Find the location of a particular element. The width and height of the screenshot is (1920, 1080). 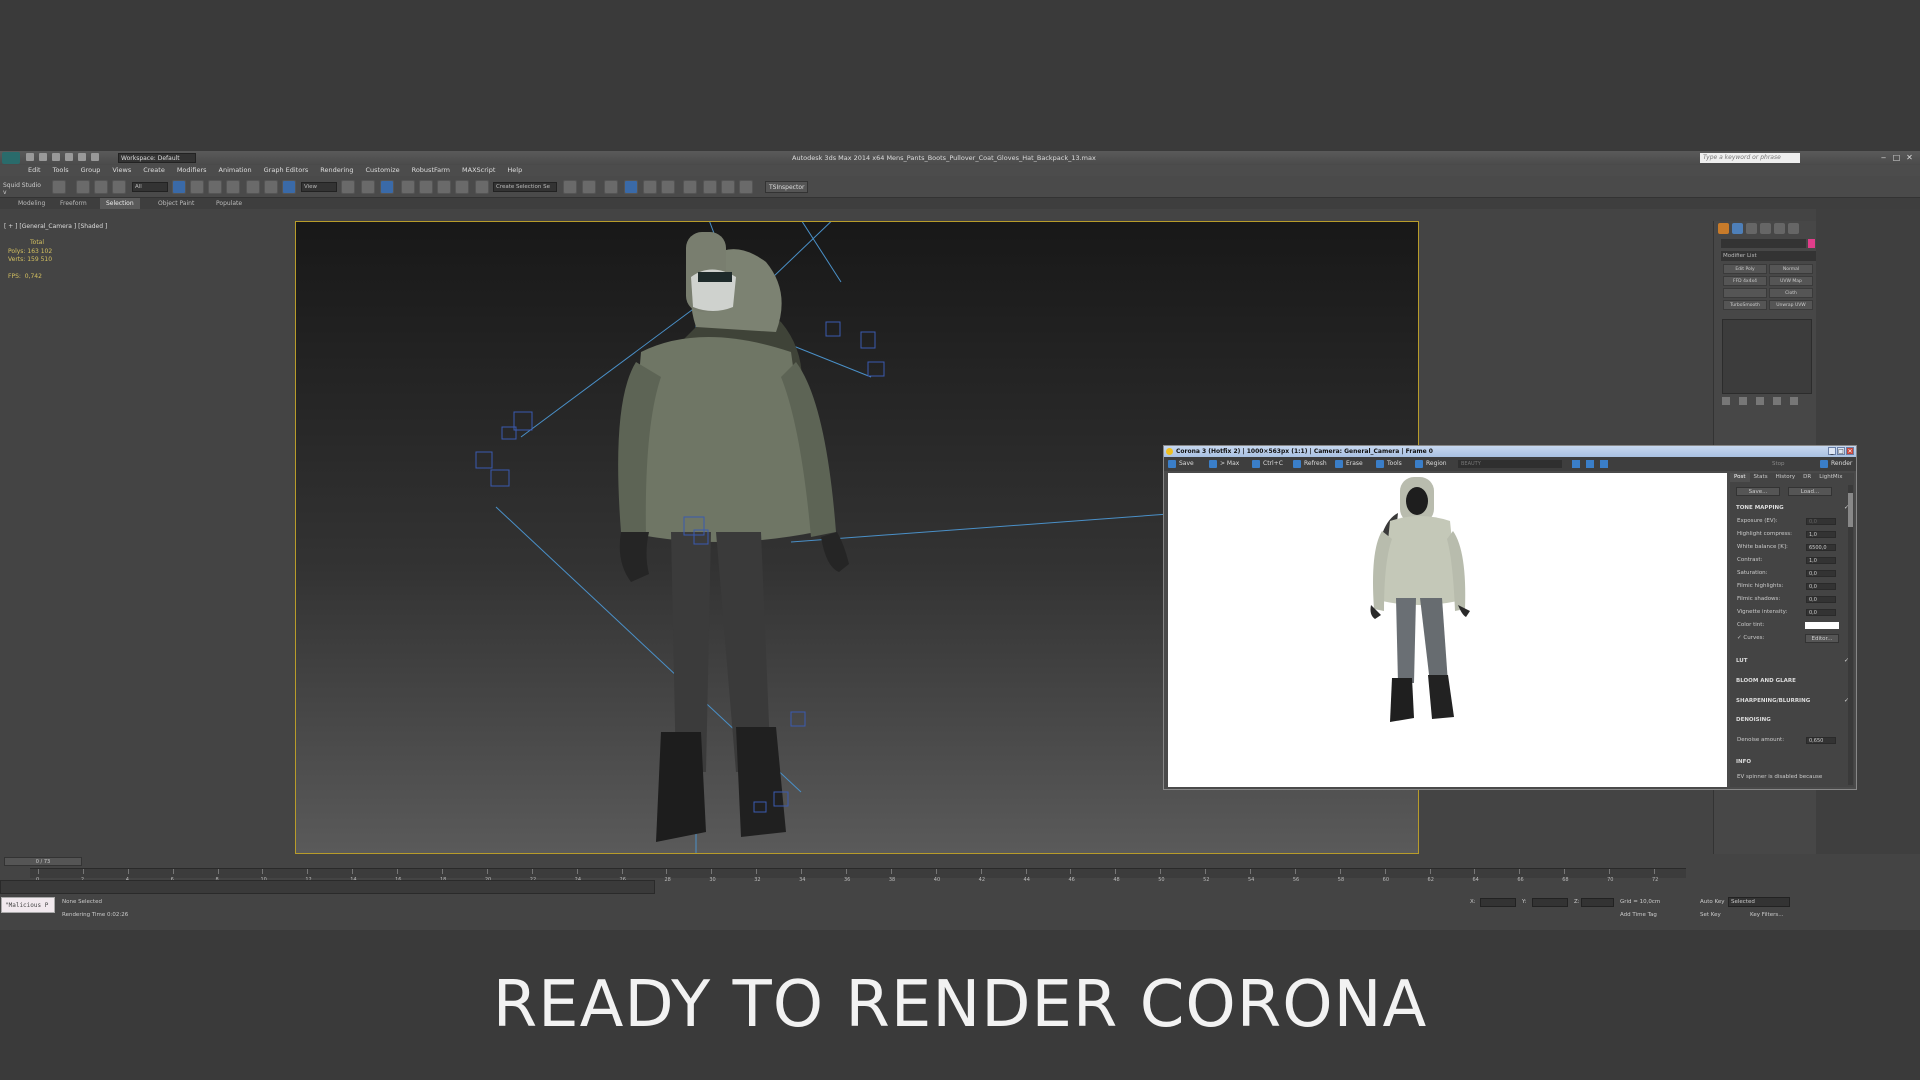

vfb-save-button: Save is located at coordinates (1181, 464).